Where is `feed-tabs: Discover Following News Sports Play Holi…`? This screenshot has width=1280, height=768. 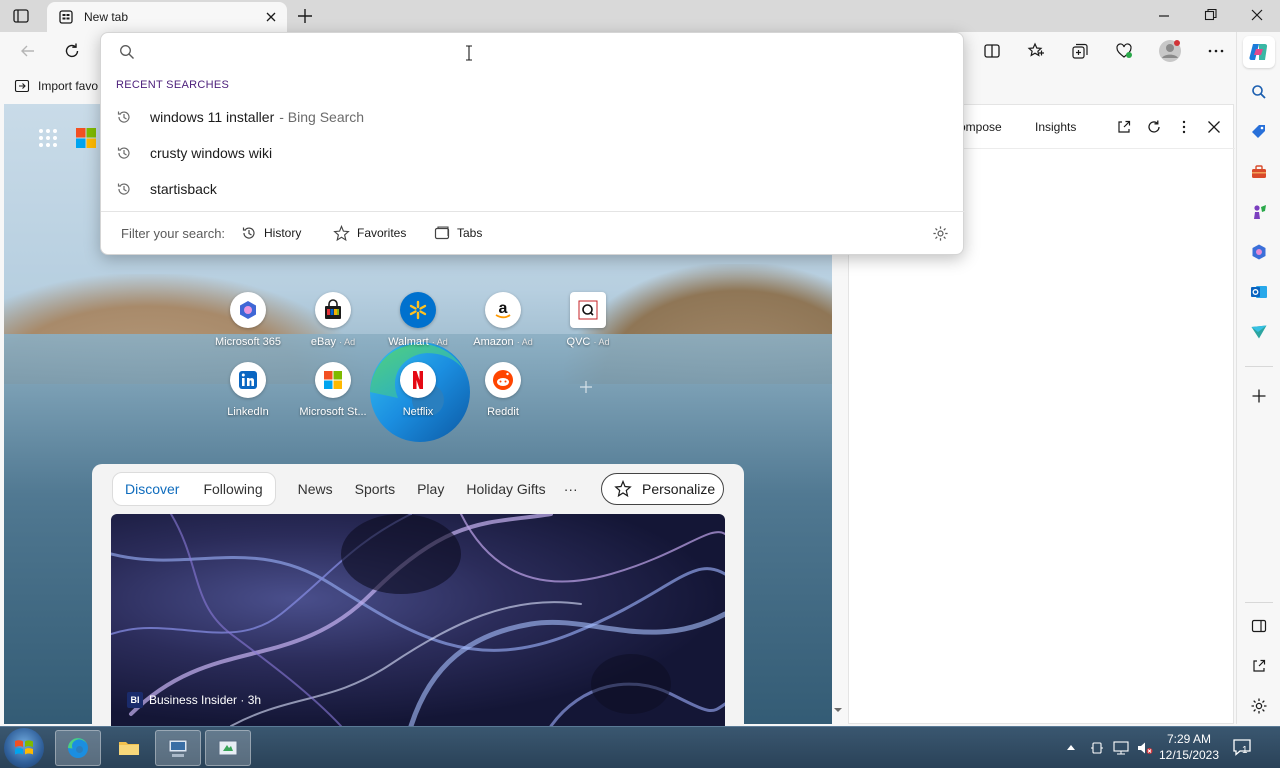
feed-tabs: Discover Following News Sports Play Holi… is located at coordinates (345, 489).